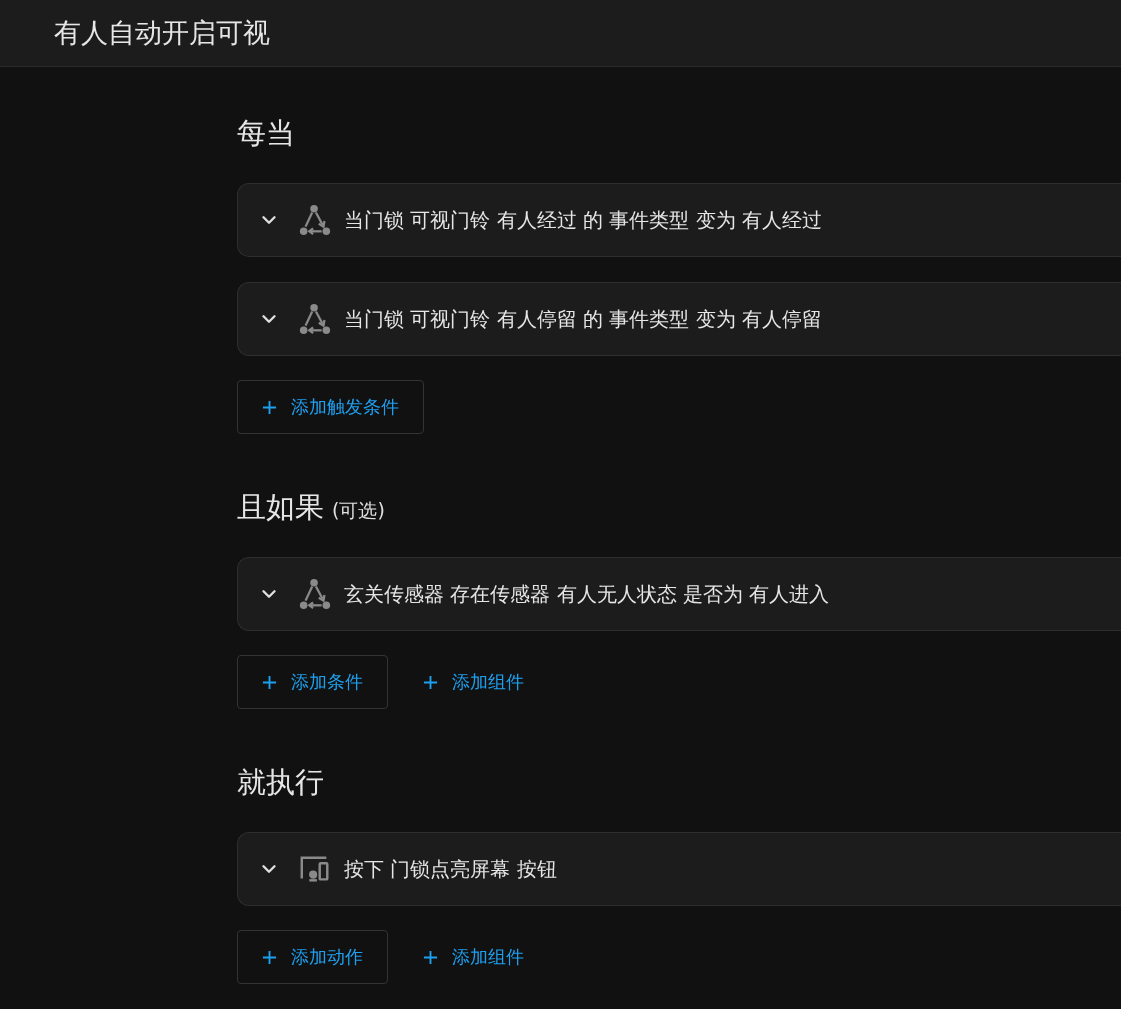 The image size is (1121, 1009). Describe the element at coordinates (679, 869) in the screenshot. I see `automation-row: 按下 门锁点亮屏幕 按钮` at that location.